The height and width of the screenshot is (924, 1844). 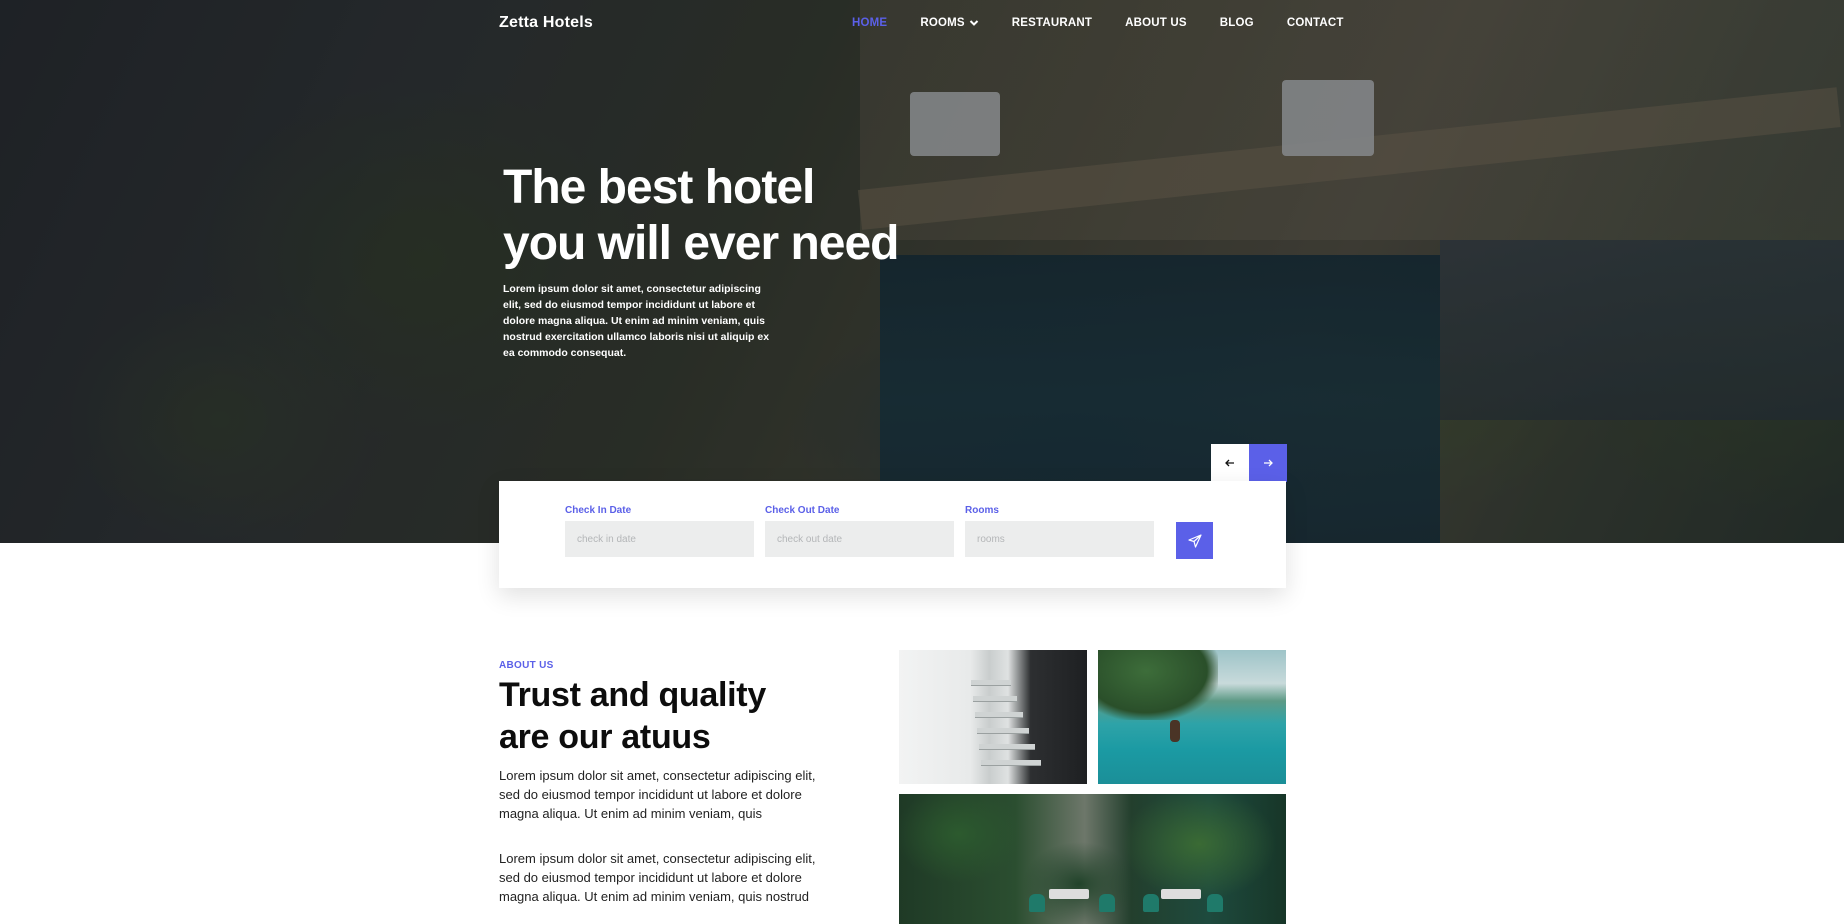 What do you see at coordinates (605, 737) in the screenshot?
I see `about-title-line-2: are our atuus` at bounding box center [605, 737].